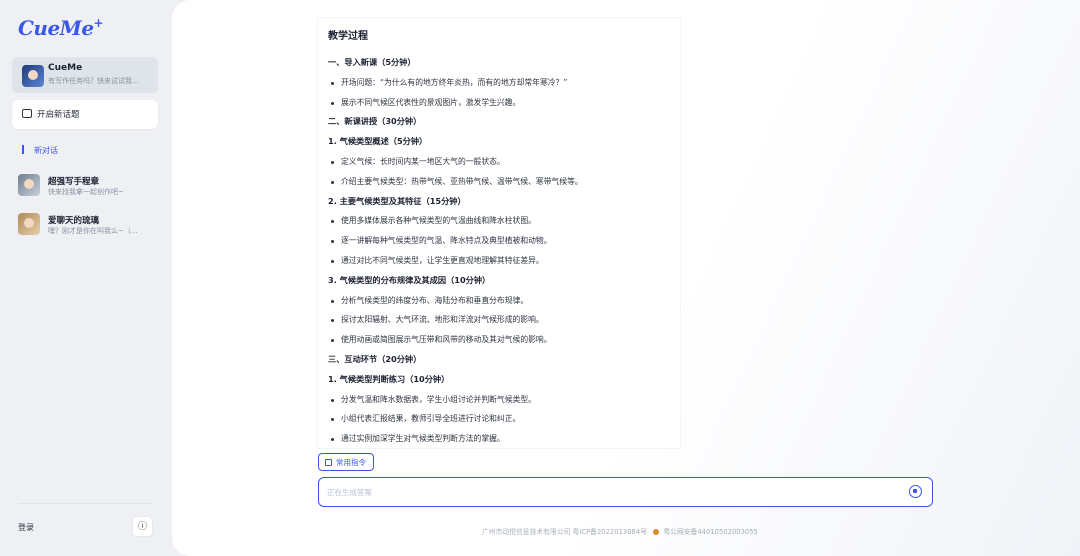 The height and width of the screenshot is (556, 1080). I want to click on document-bullet: 定义气候：长时间内某一地区大气的一般状态。, so click(499, 162).